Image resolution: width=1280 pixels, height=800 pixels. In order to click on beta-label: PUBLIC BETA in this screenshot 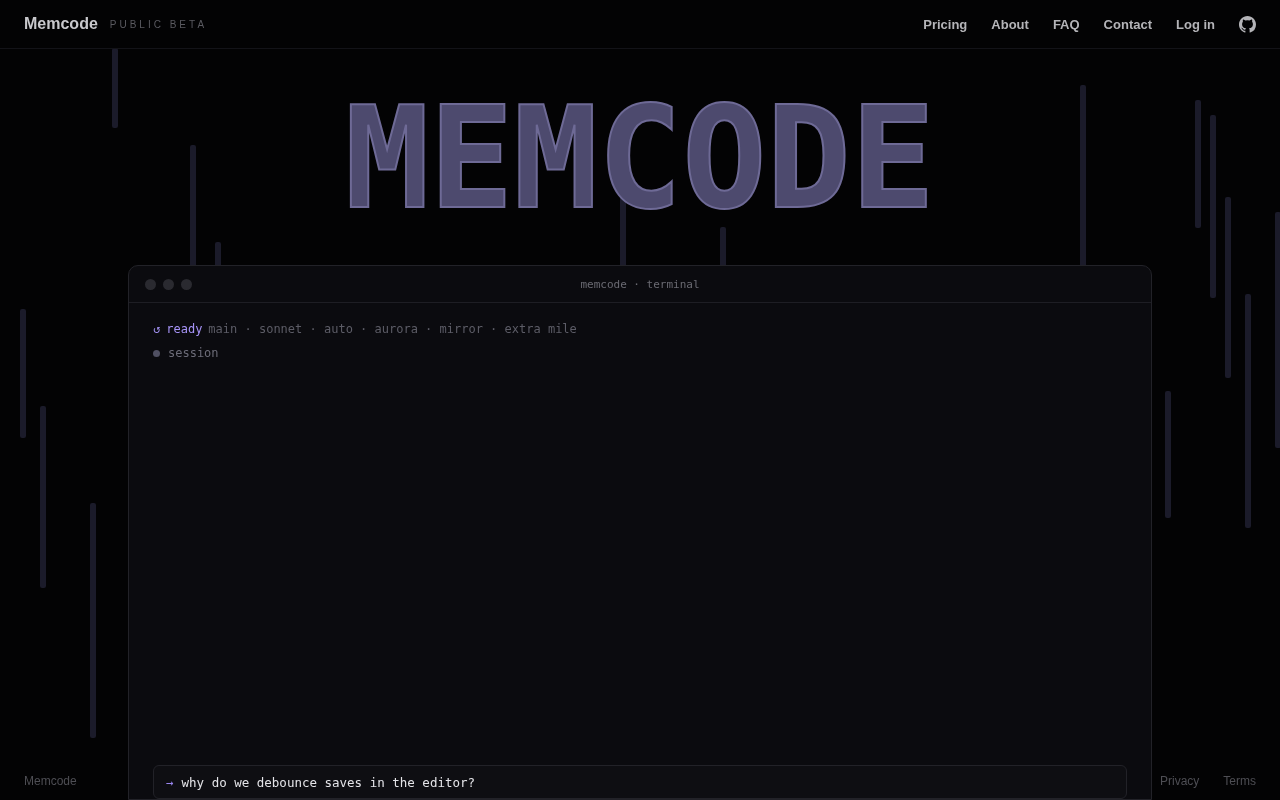, I will do `click(158, 24)`.